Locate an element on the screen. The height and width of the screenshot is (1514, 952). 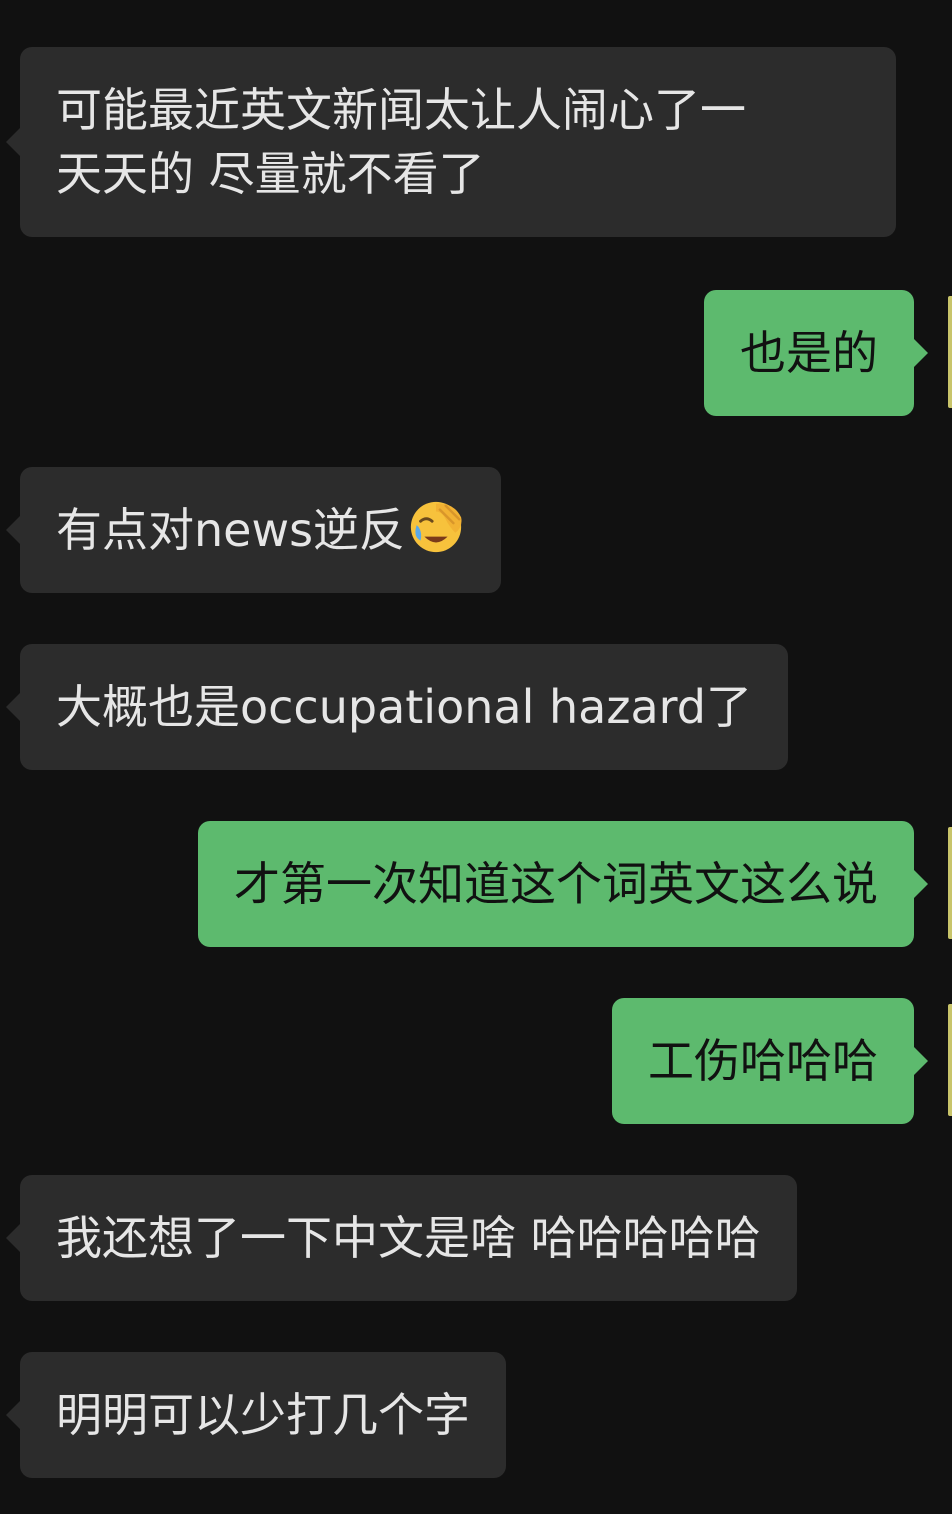
message-text: 大概也是occupational hazard了 is located at coordinates (404, 707).